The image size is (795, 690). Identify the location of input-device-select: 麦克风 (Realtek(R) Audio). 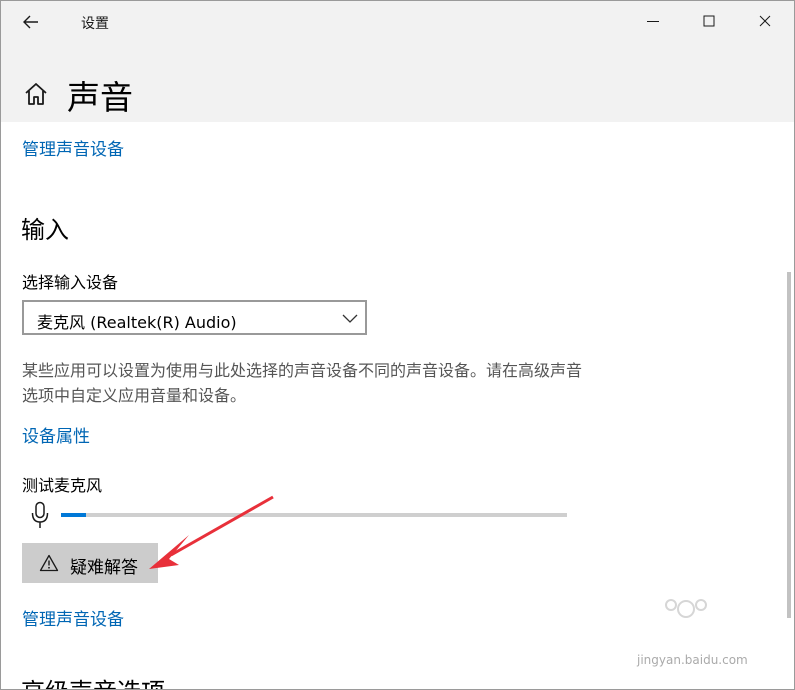
(194, 317).